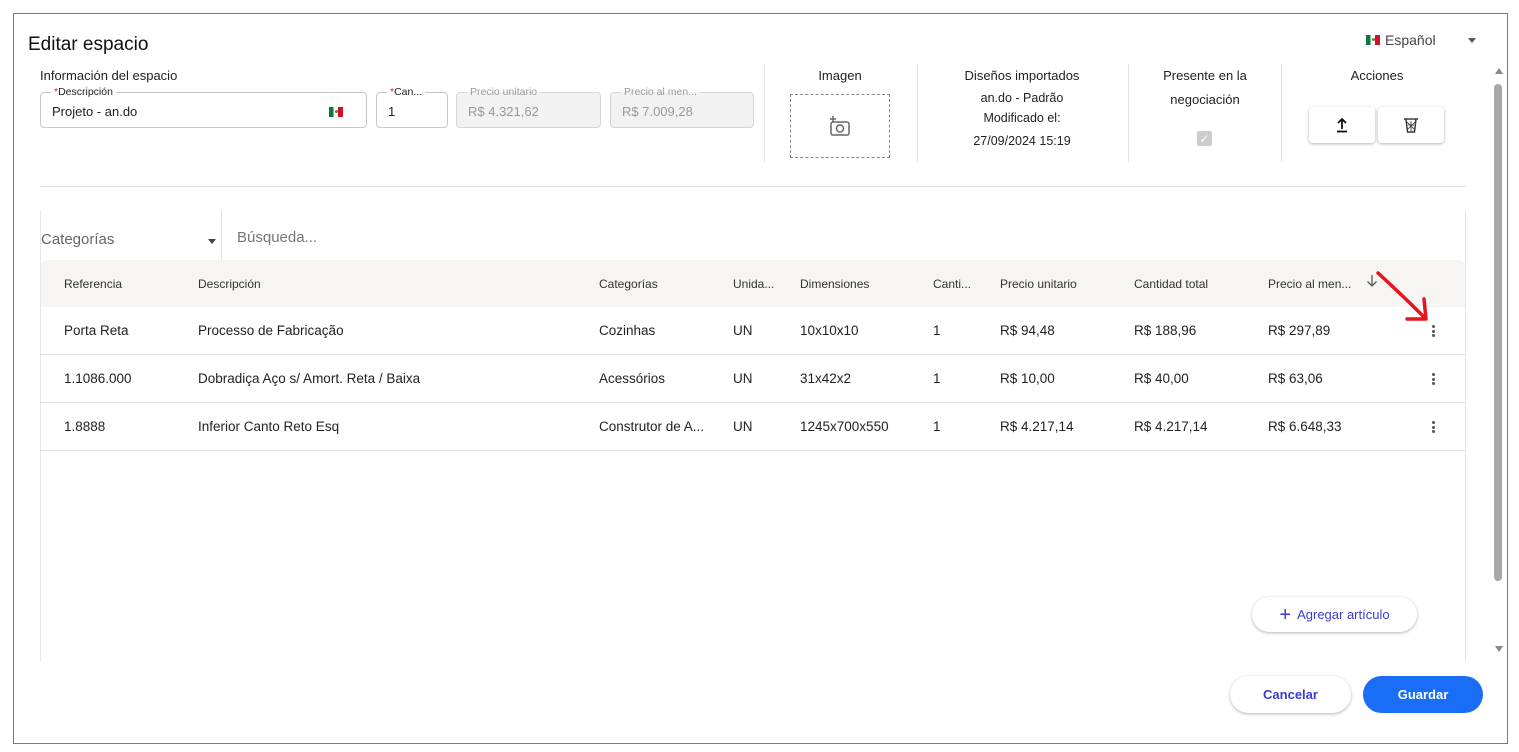 The width and height of the screenshot is (1519, 752). I want to click on image-heading: Imagen, so click(840, 75).